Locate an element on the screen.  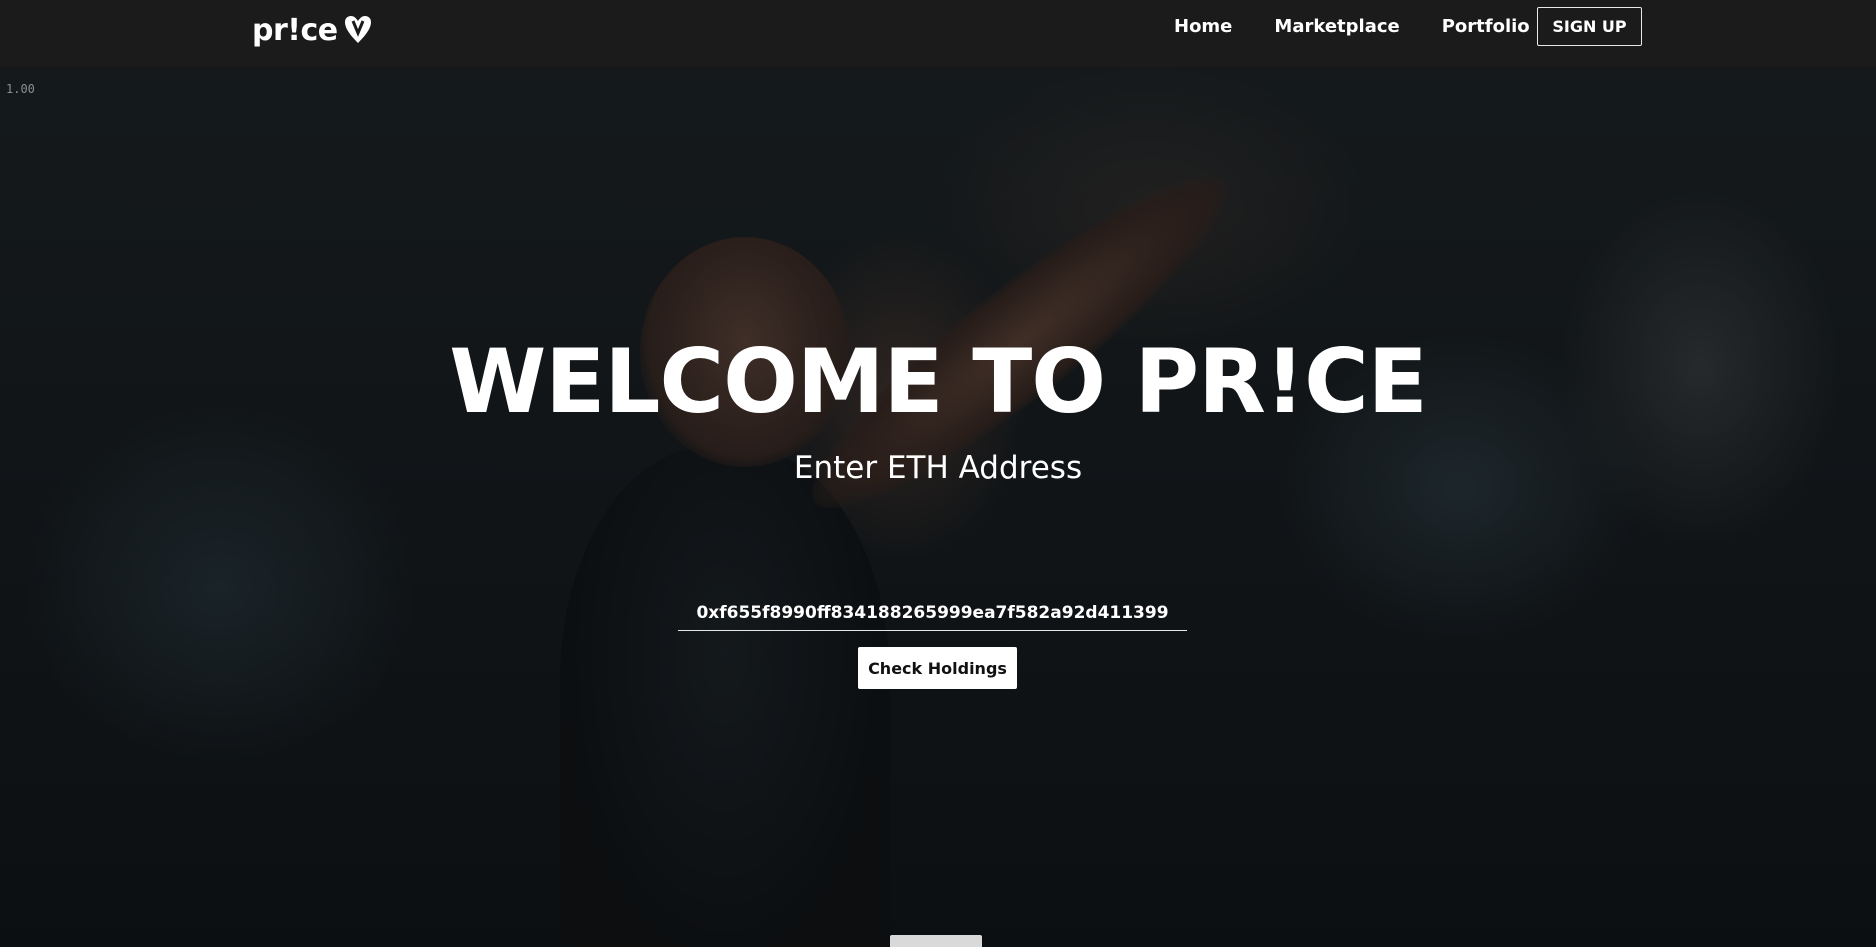
logo-text: pr!ce is located at coordinates (295, 30).